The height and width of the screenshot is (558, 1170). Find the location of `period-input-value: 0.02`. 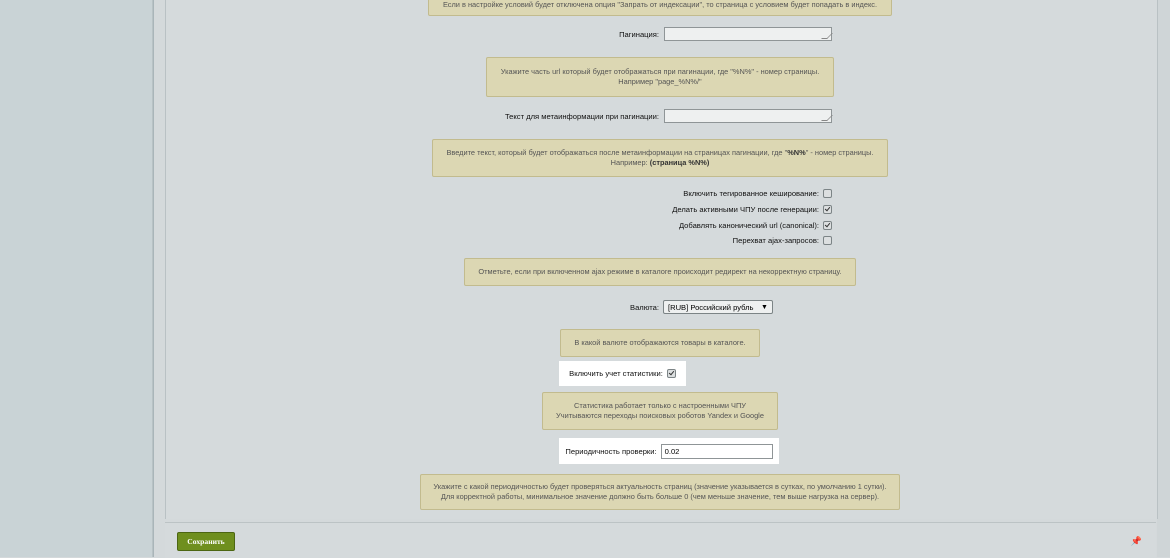

period-input-value: 0.02 is located at coordinates (672, 451).